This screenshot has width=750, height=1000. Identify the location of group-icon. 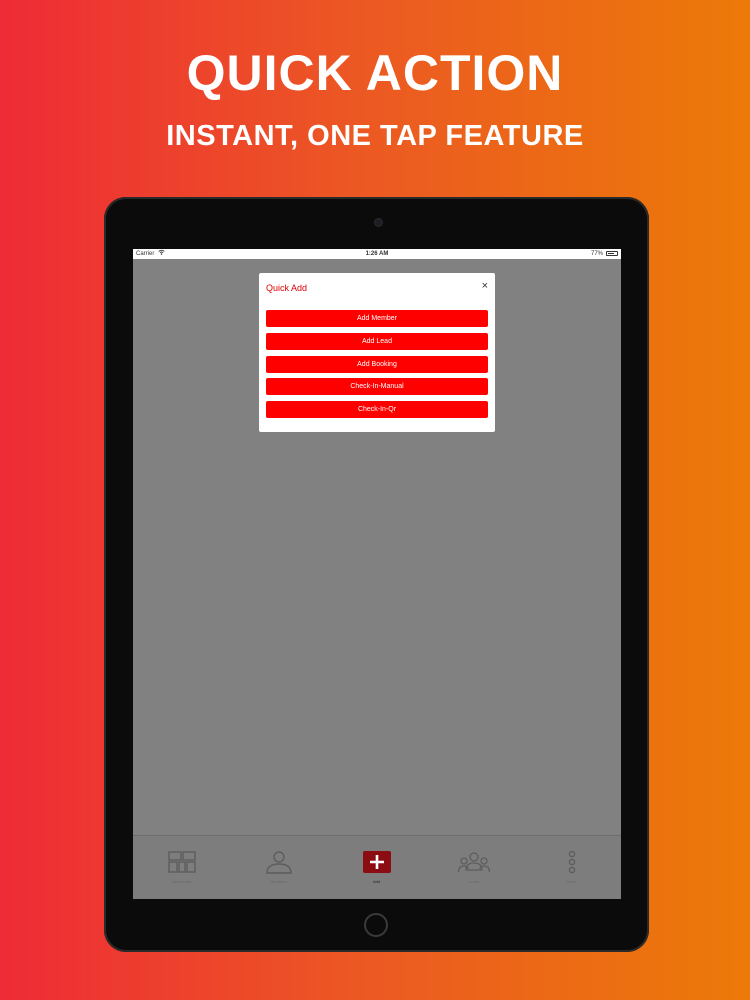
(474, 862).